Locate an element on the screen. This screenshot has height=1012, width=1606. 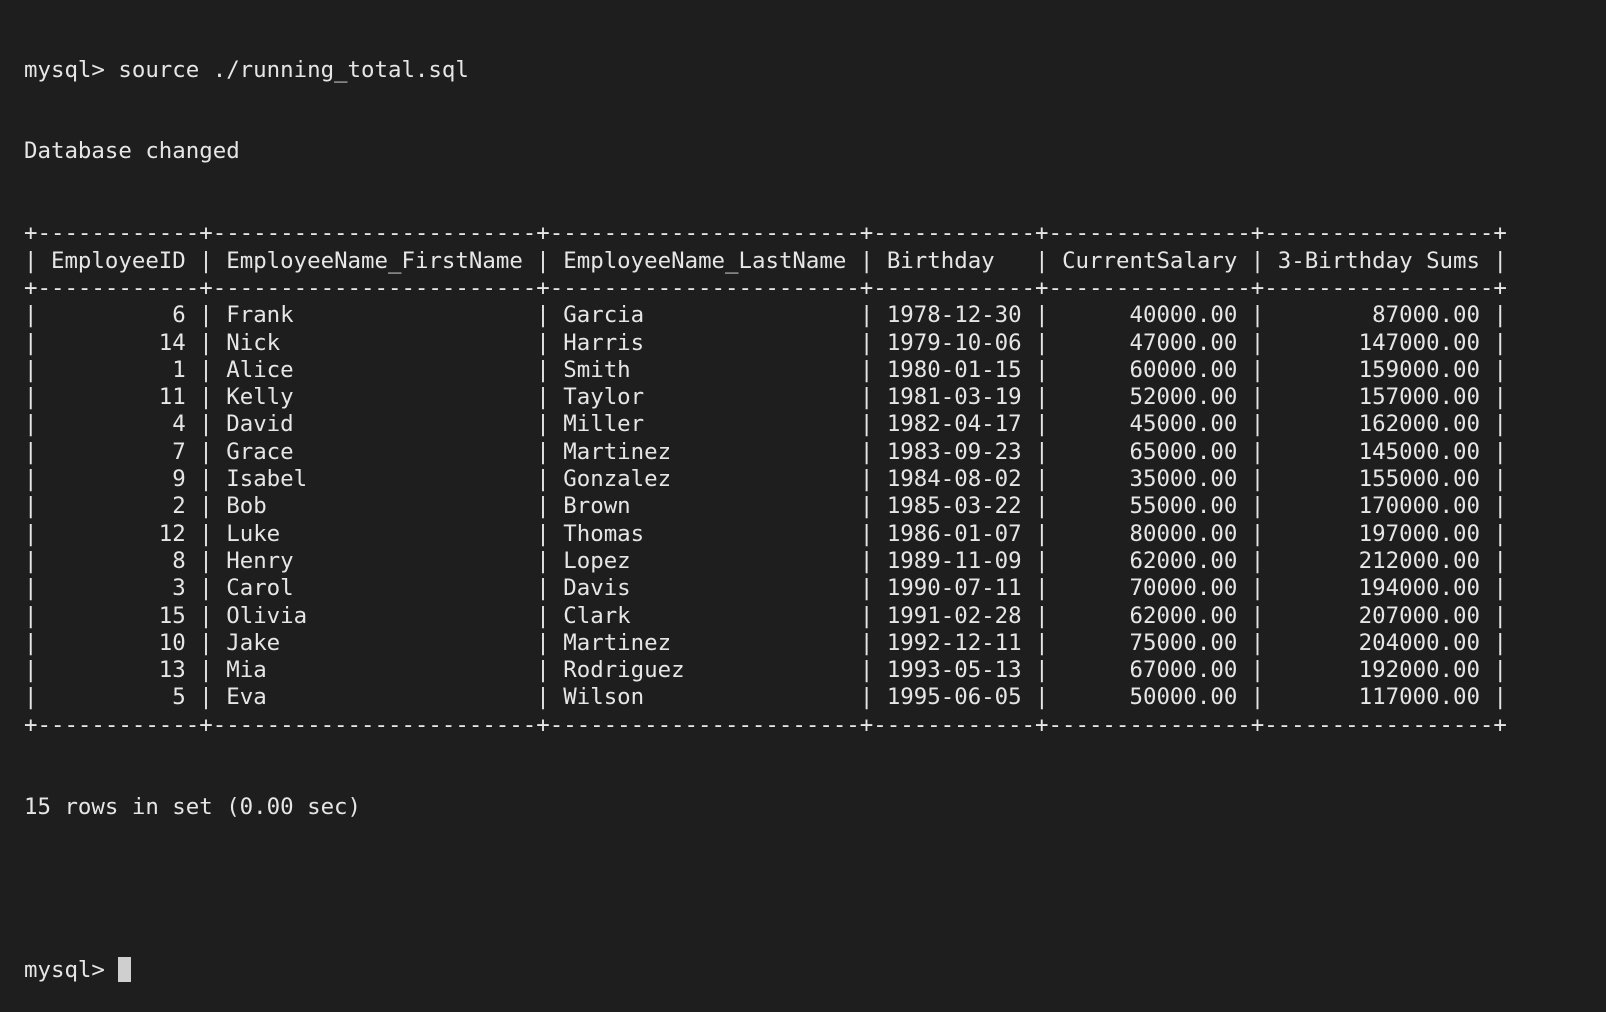
table-cell-5: 207000.00 is located at coordinates (1378, 615).